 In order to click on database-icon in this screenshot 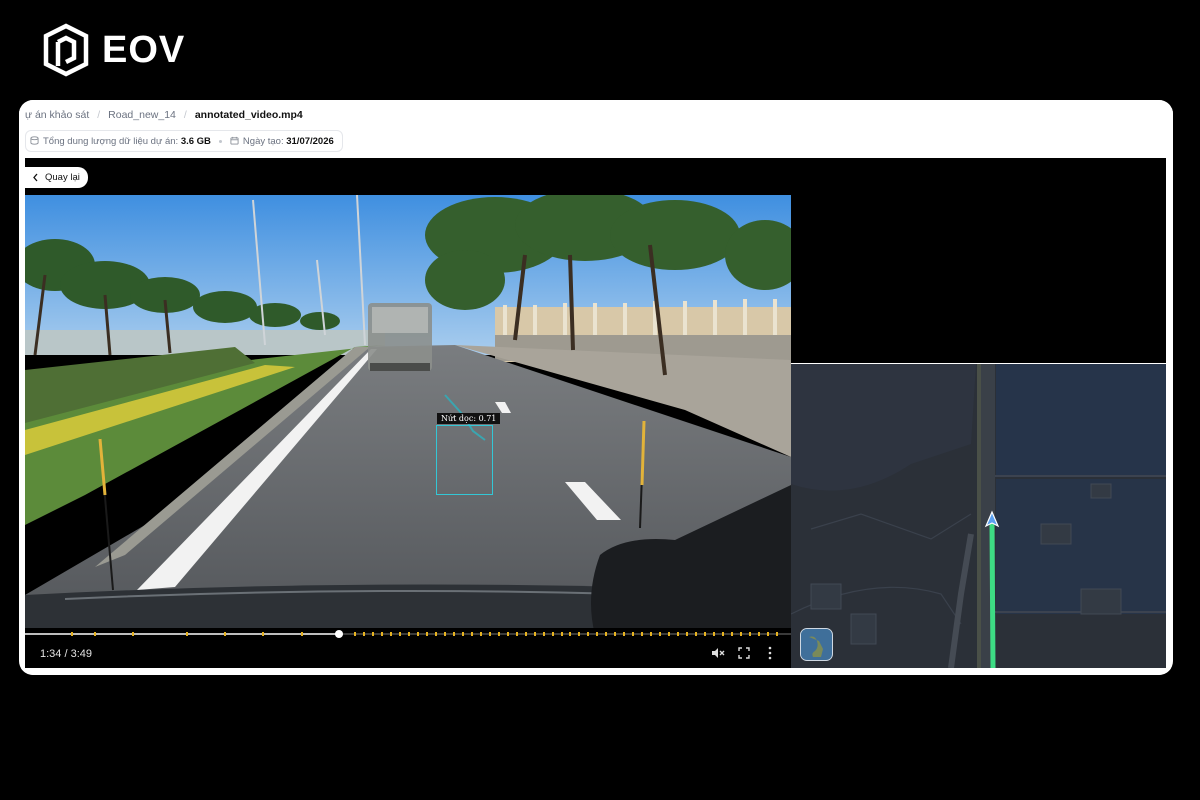, I will do `click(34, 140)`.